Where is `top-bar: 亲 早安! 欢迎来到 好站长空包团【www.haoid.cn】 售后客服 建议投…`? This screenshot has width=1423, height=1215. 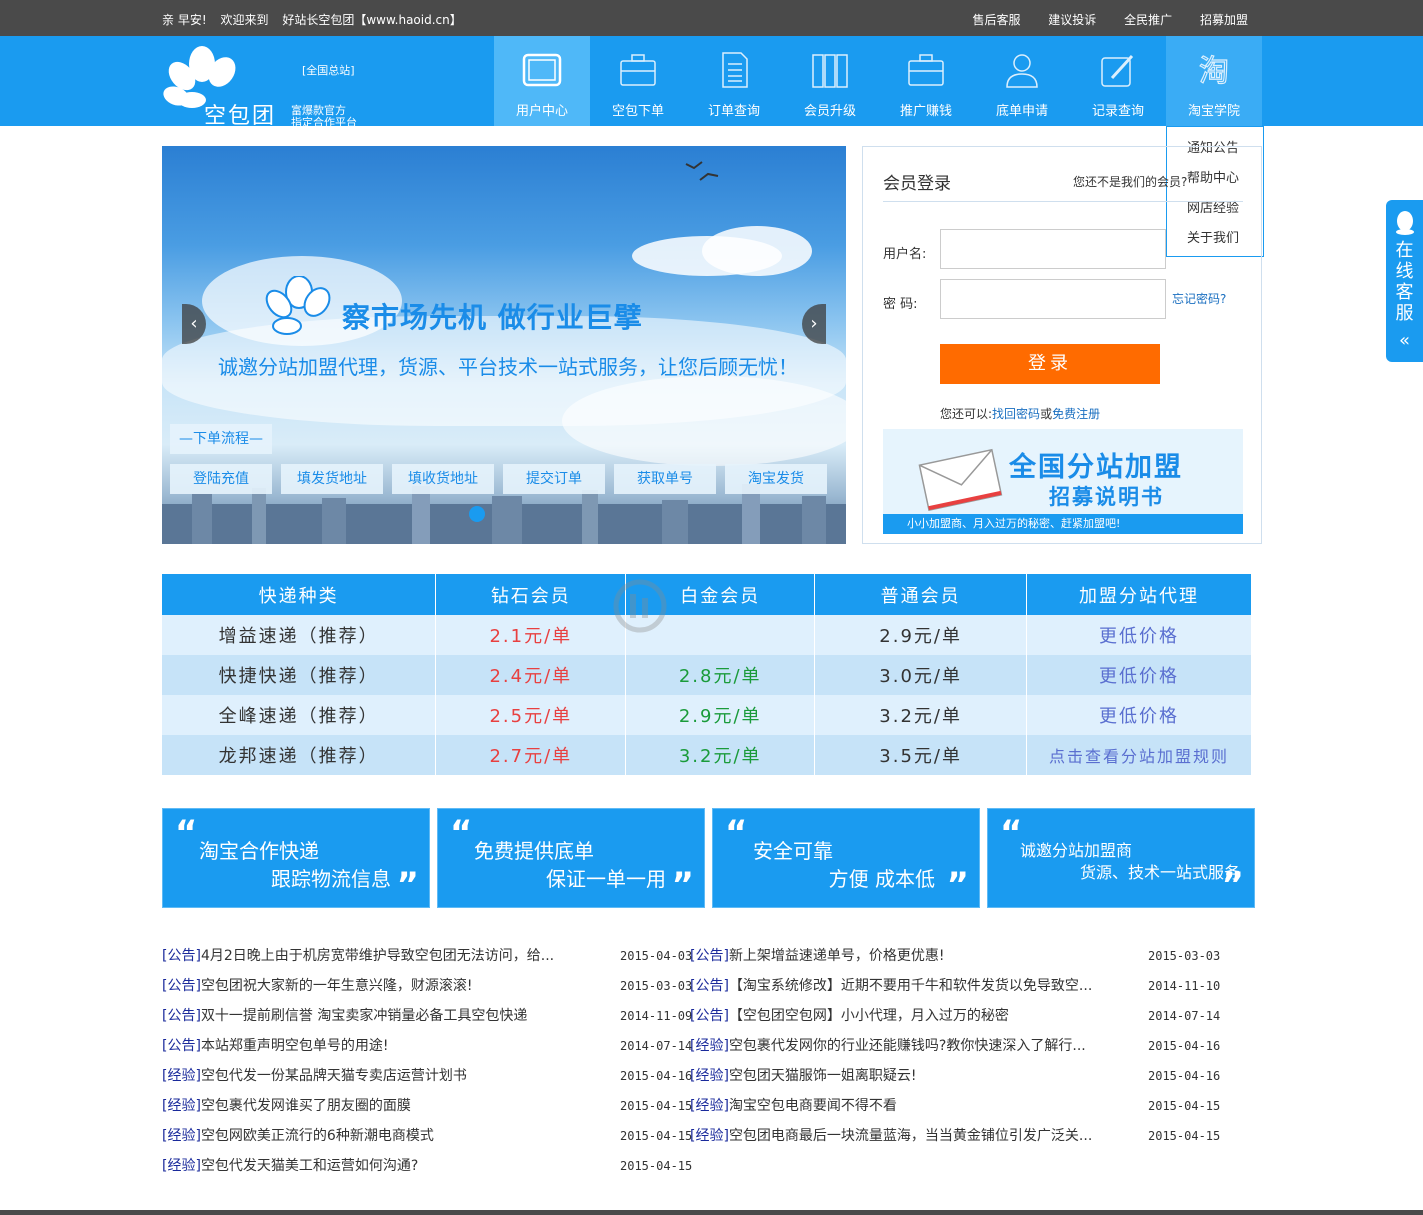 top-bar: 亲 早安! 欢迎来到 好站长空包团【www.haoid.cn】 售后客服 建议投… is located at coordinates (711, 18).